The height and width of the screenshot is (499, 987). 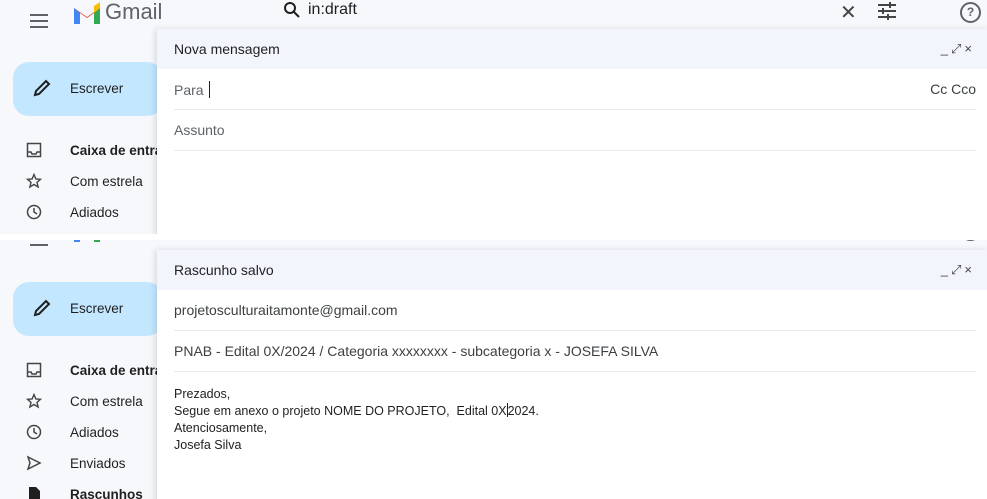 I want to click on message-body, so click(x=572, y=191).